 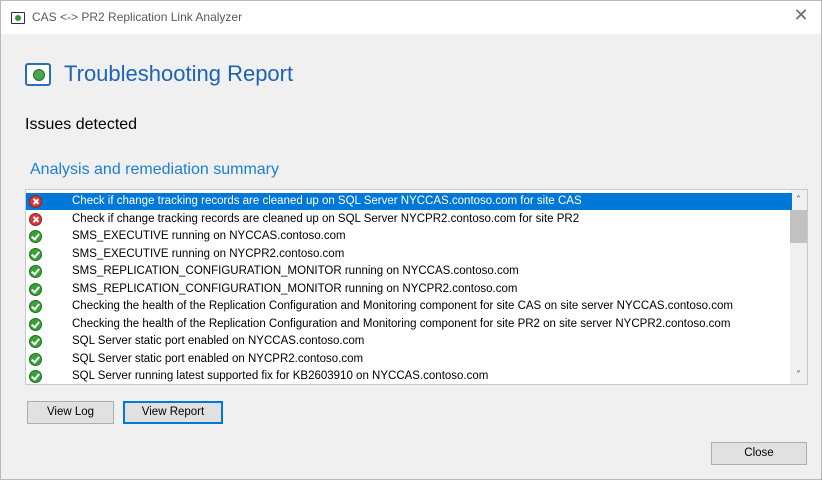 I want to click on view-report-button: View Report, so click(x=173, y=412).